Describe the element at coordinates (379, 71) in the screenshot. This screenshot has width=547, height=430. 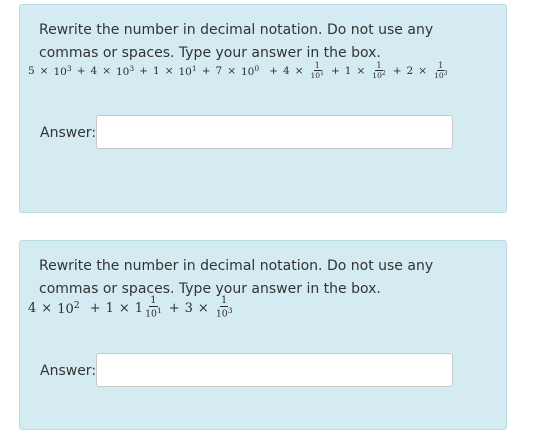
I see `fraction: 1 102` at that location.